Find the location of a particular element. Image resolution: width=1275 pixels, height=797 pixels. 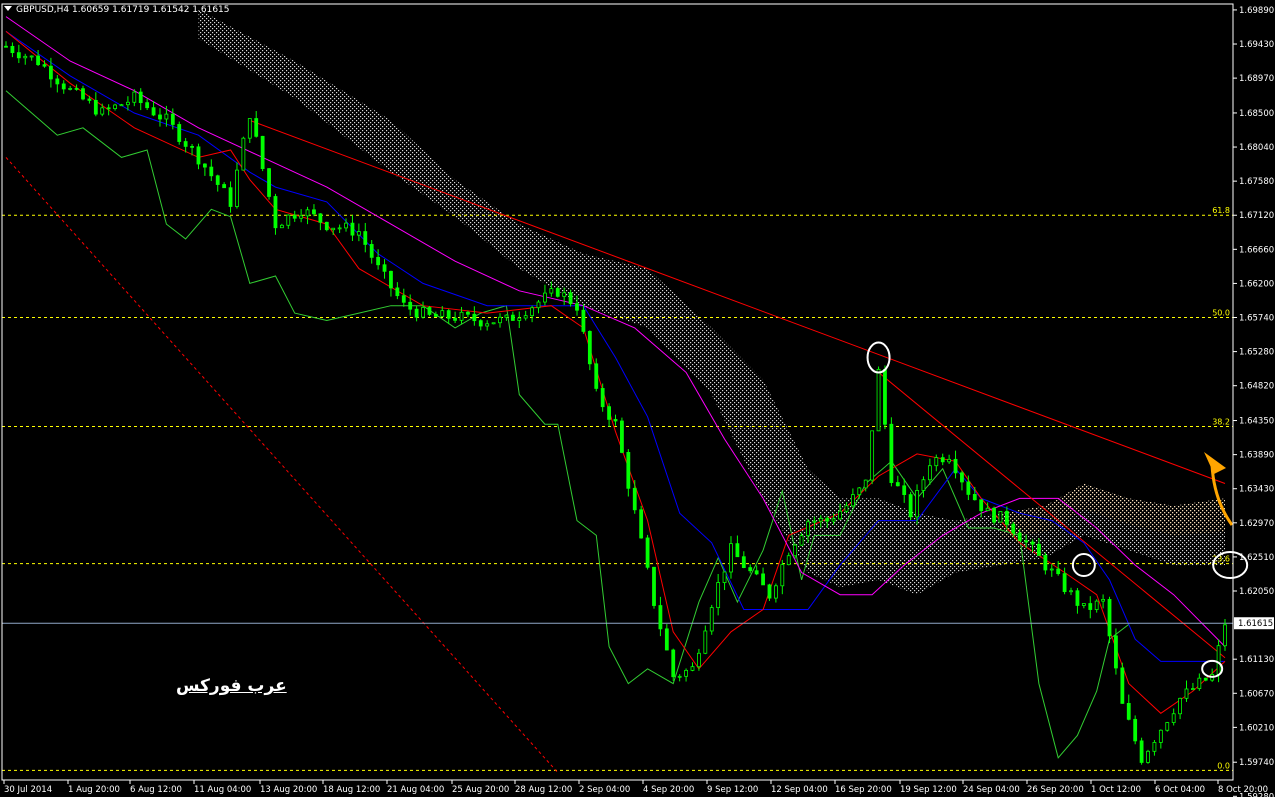

fib-label-0.0: 0.0 is located at coordinates (1223, 765).